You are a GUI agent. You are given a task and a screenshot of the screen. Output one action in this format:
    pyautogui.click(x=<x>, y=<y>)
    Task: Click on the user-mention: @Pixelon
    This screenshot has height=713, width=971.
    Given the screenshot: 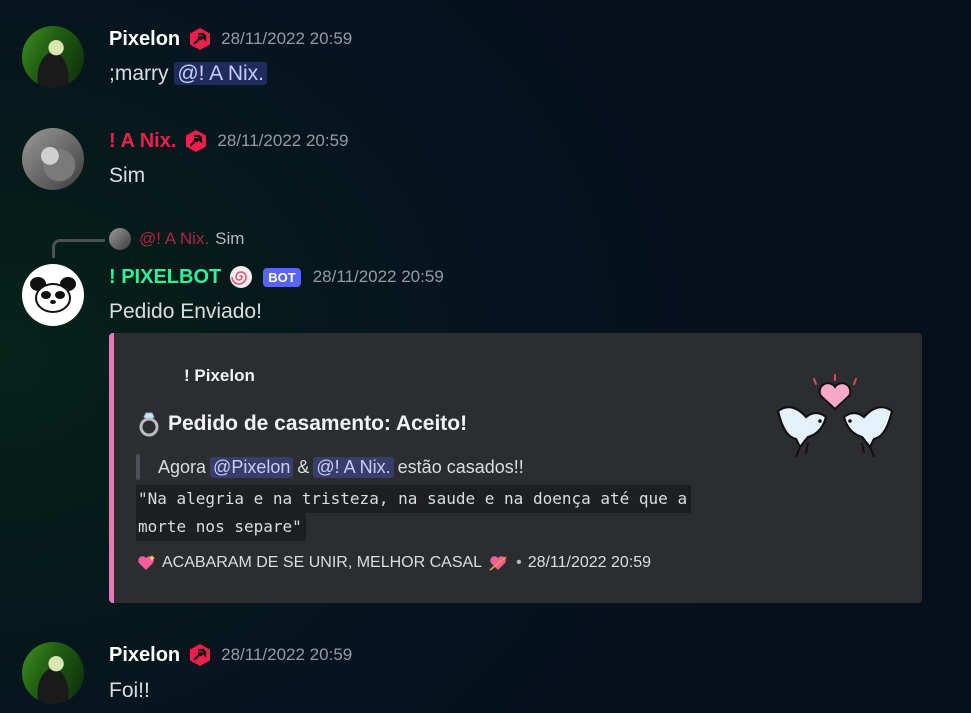 What is the action you would take?
    pyautogui.click(x=252, y=467)
    